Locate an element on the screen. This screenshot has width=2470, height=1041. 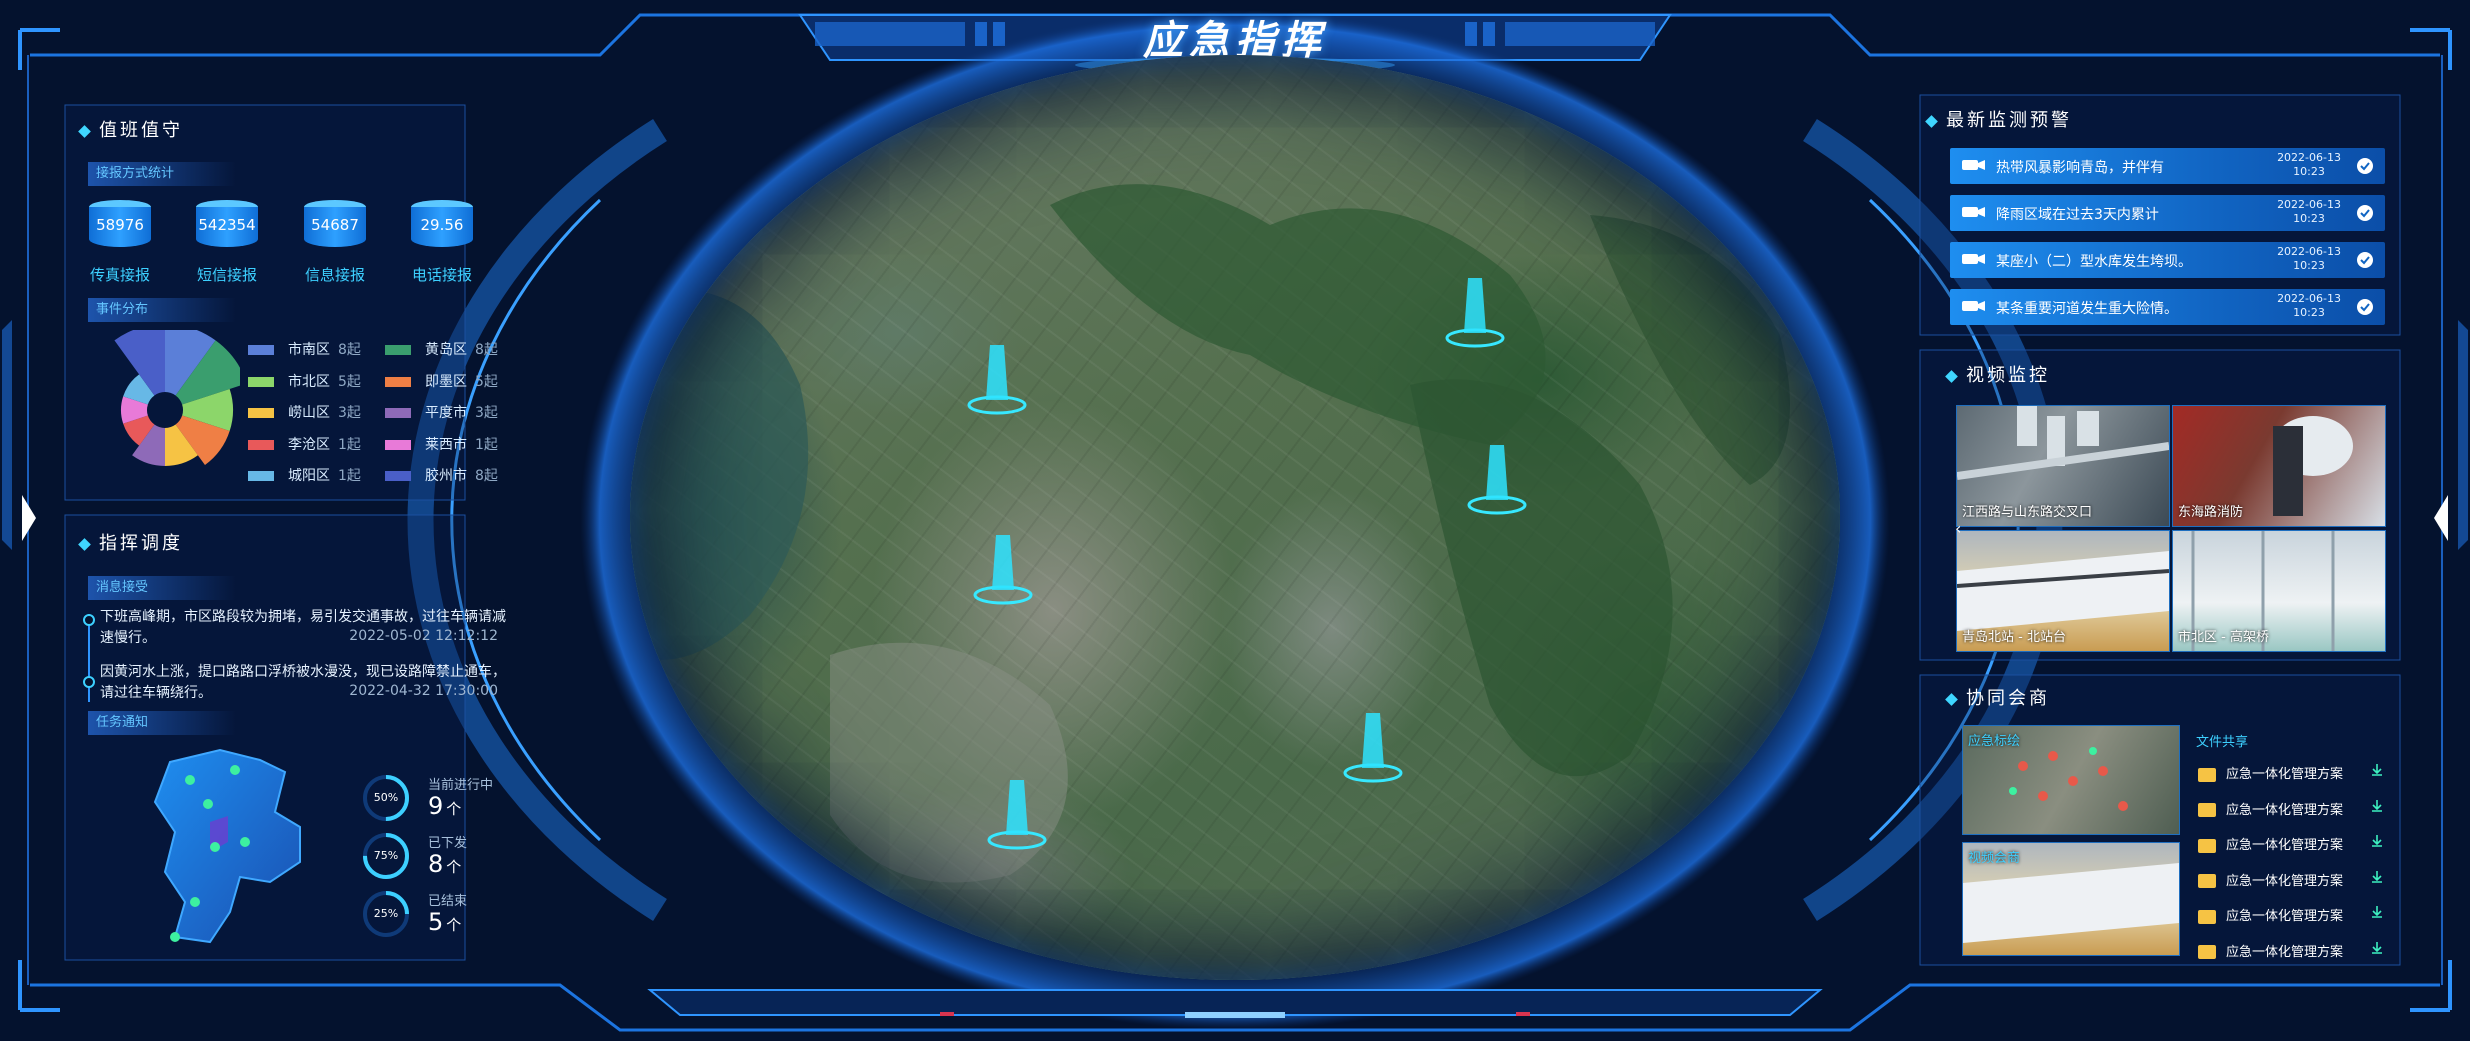
video-panel-title: 视频监控 is located at coordinates (1997, 374).